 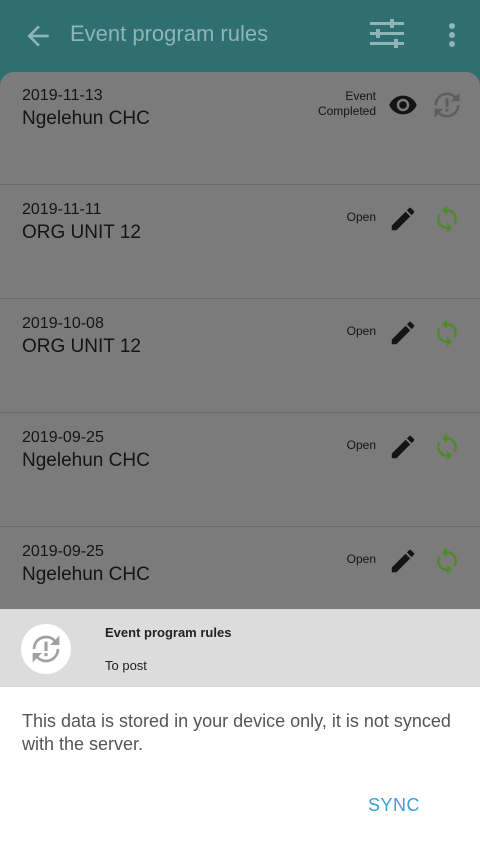 What do you see at coordinates (240, 242) in the screenshot?
I see `event-row: 2019-11-11 ORG UNIT 12 Open` at bounding box center [240, 242].